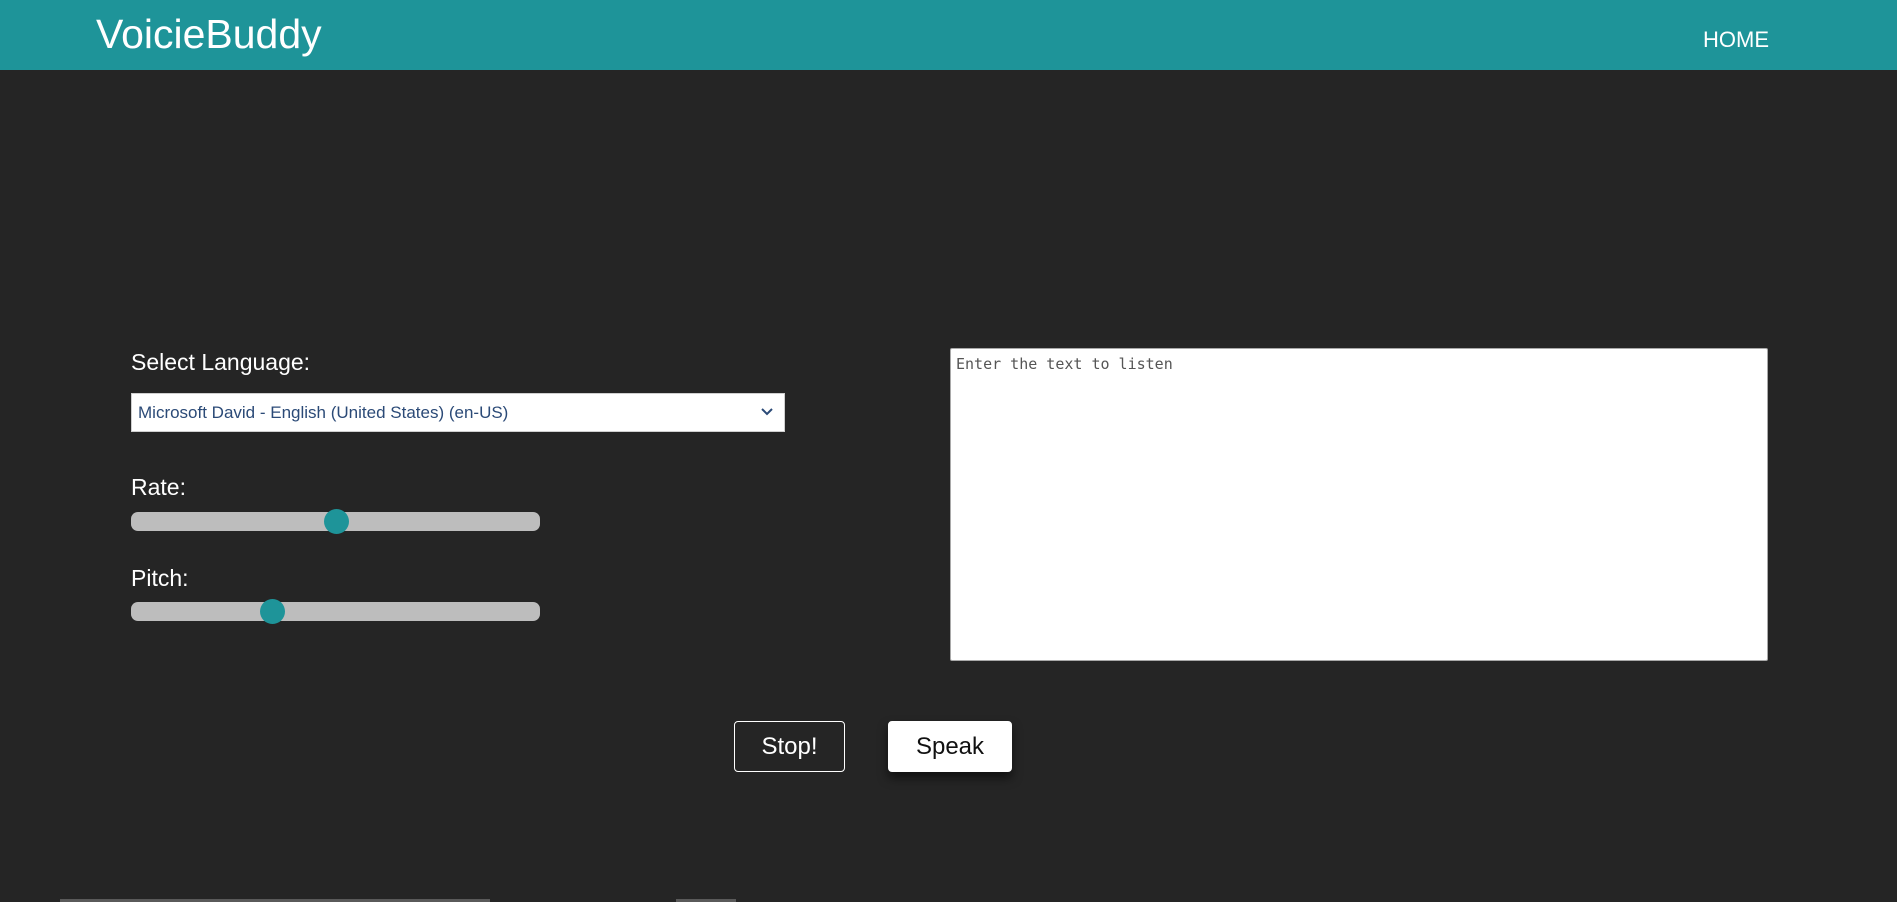  Describe the element at coordinates (273, 611) in the screenshot. I see `pitch-slider-thumb` at that location.